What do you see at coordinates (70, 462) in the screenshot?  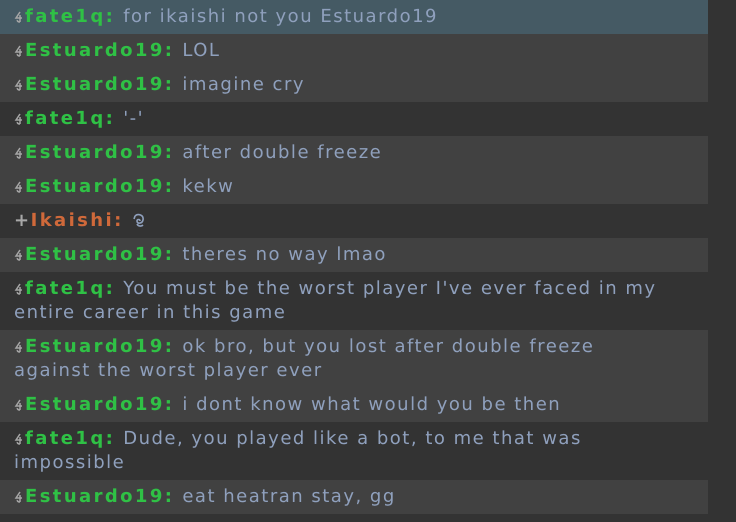 I see `message-text: impossible` at bounding box center [70, 462].